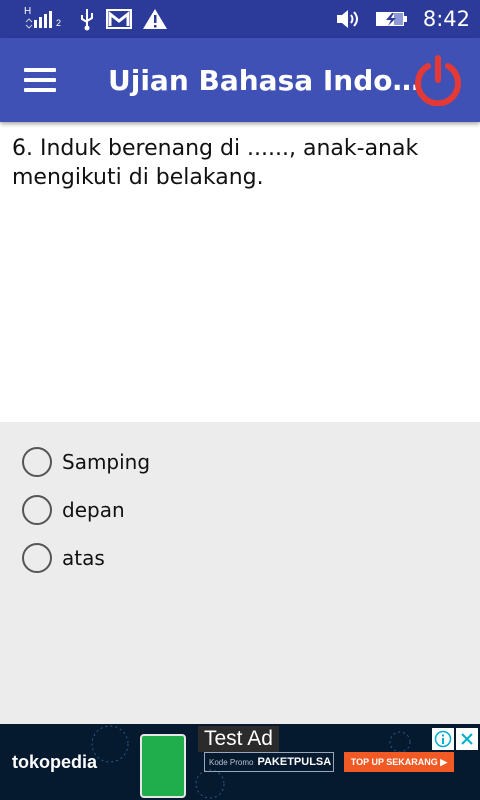  What do you see at coordinates (96, 19) in the screenshot?
I see `status-left: H 2` at bounding box center [96, 19].